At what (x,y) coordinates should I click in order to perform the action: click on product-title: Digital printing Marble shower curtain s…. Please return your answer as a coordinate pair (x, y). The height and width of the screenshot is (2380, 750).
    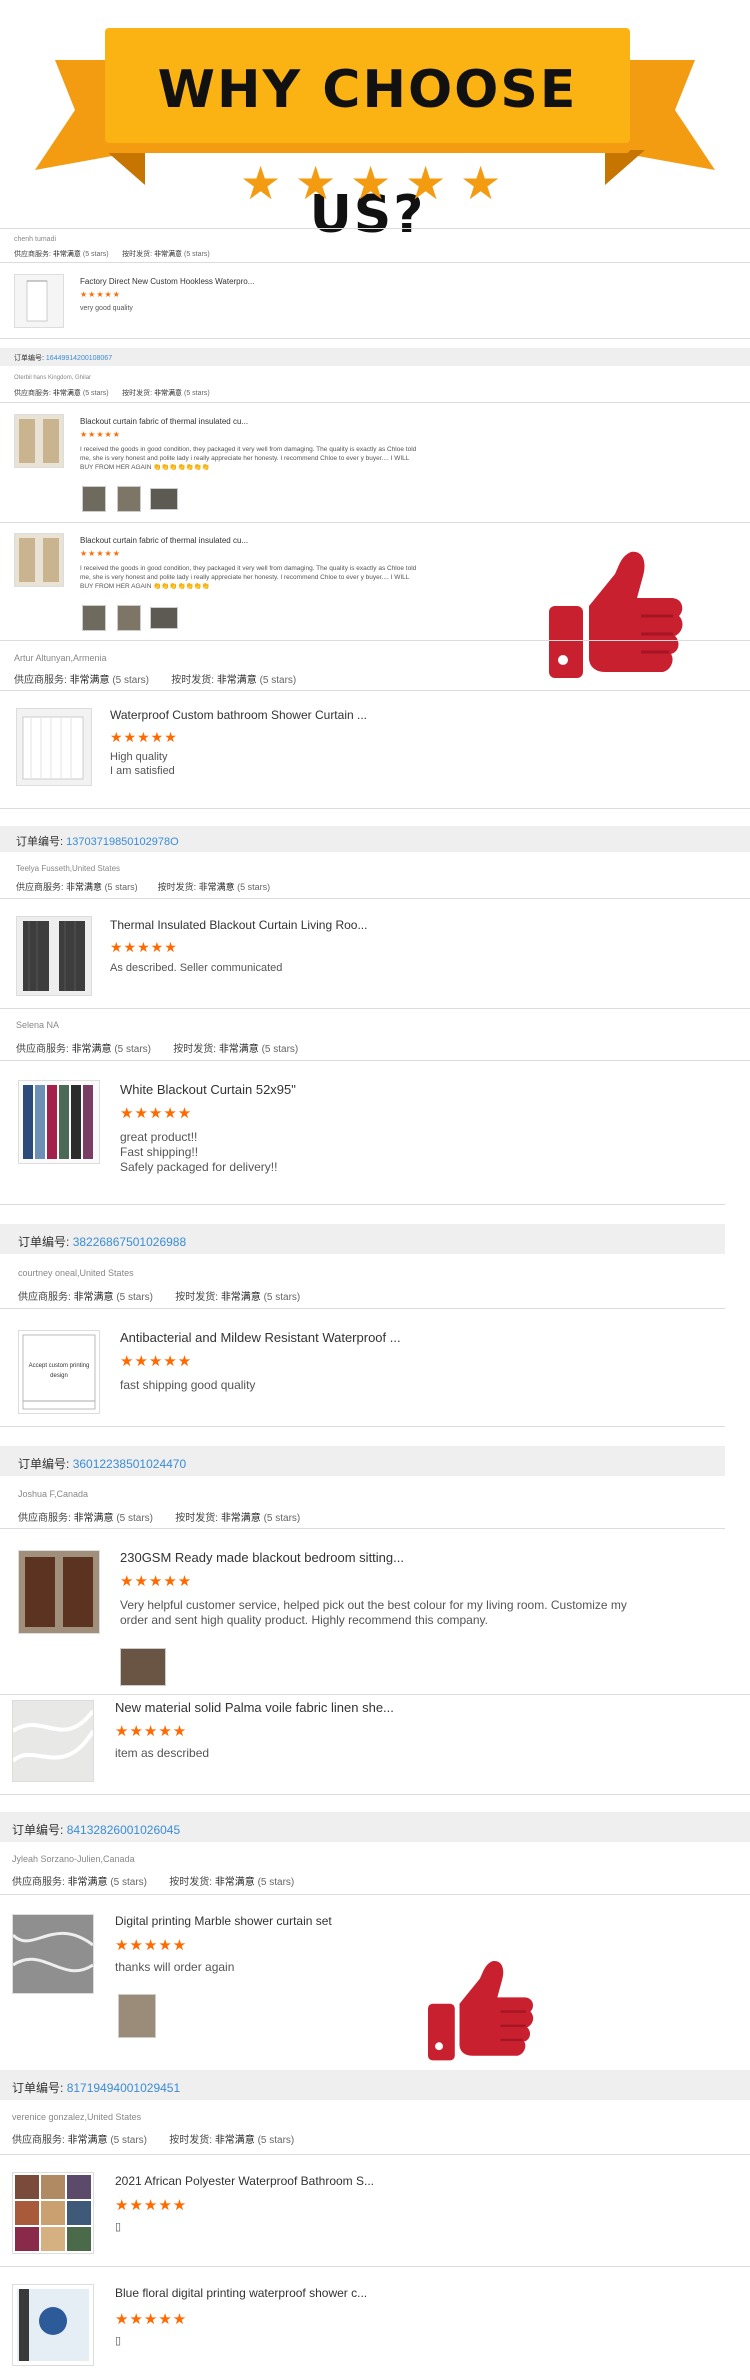
    Looking at the image, I should click on (223, 1921).